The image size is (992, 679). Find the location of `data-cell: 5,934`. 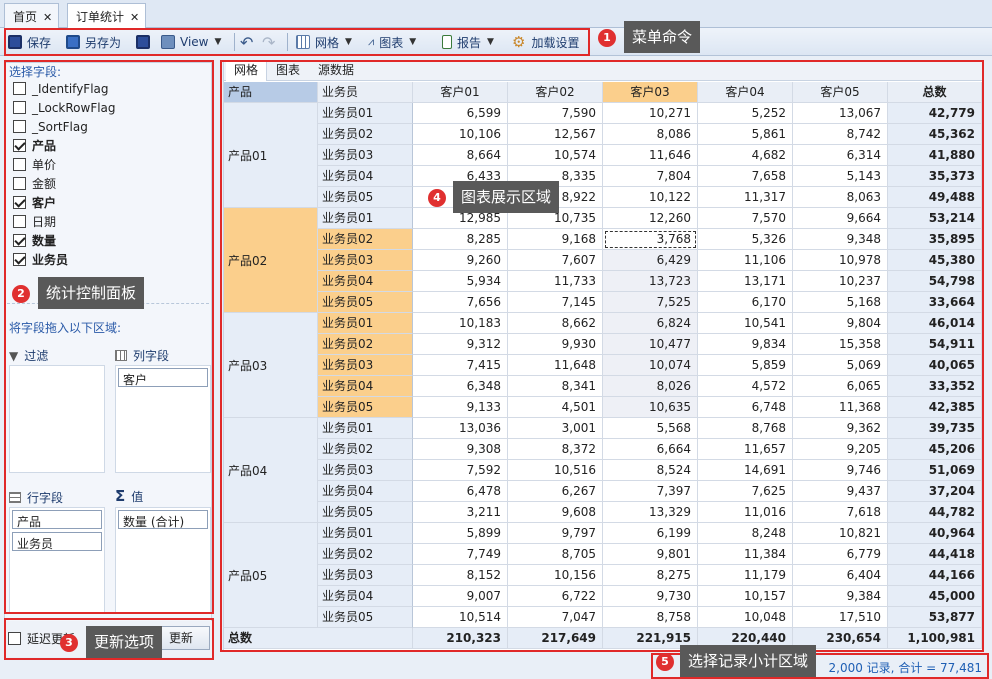

data-cell: 5,934 is located at coordinates (460, 281).